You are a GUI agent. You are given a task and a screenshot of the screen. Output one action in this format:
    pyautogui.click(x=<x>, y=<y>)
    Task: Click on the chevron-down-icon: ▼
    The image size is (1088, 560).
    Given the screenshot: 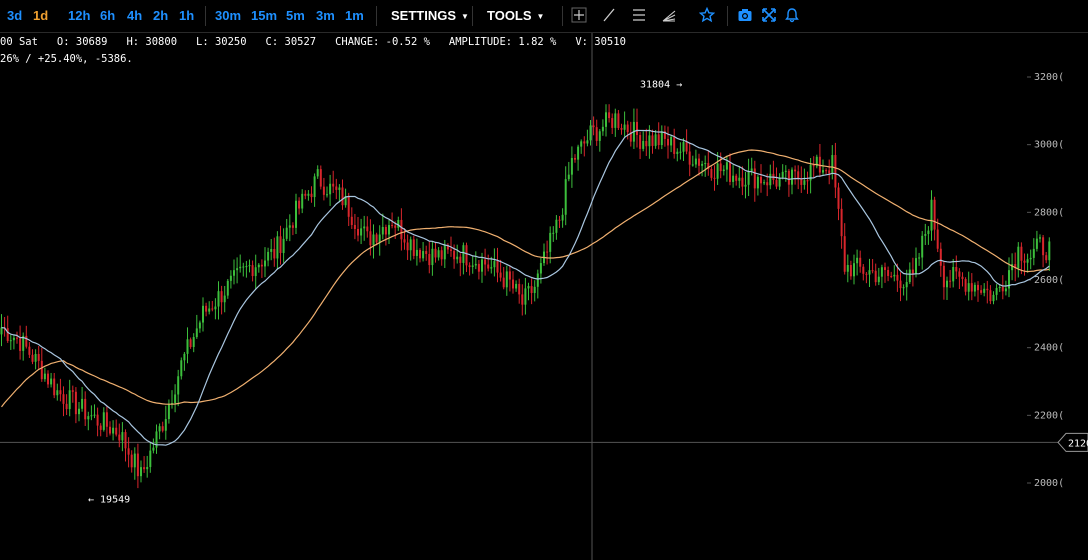 What is the action you would take?
    pyautogui.click(x=540, y=16)
    